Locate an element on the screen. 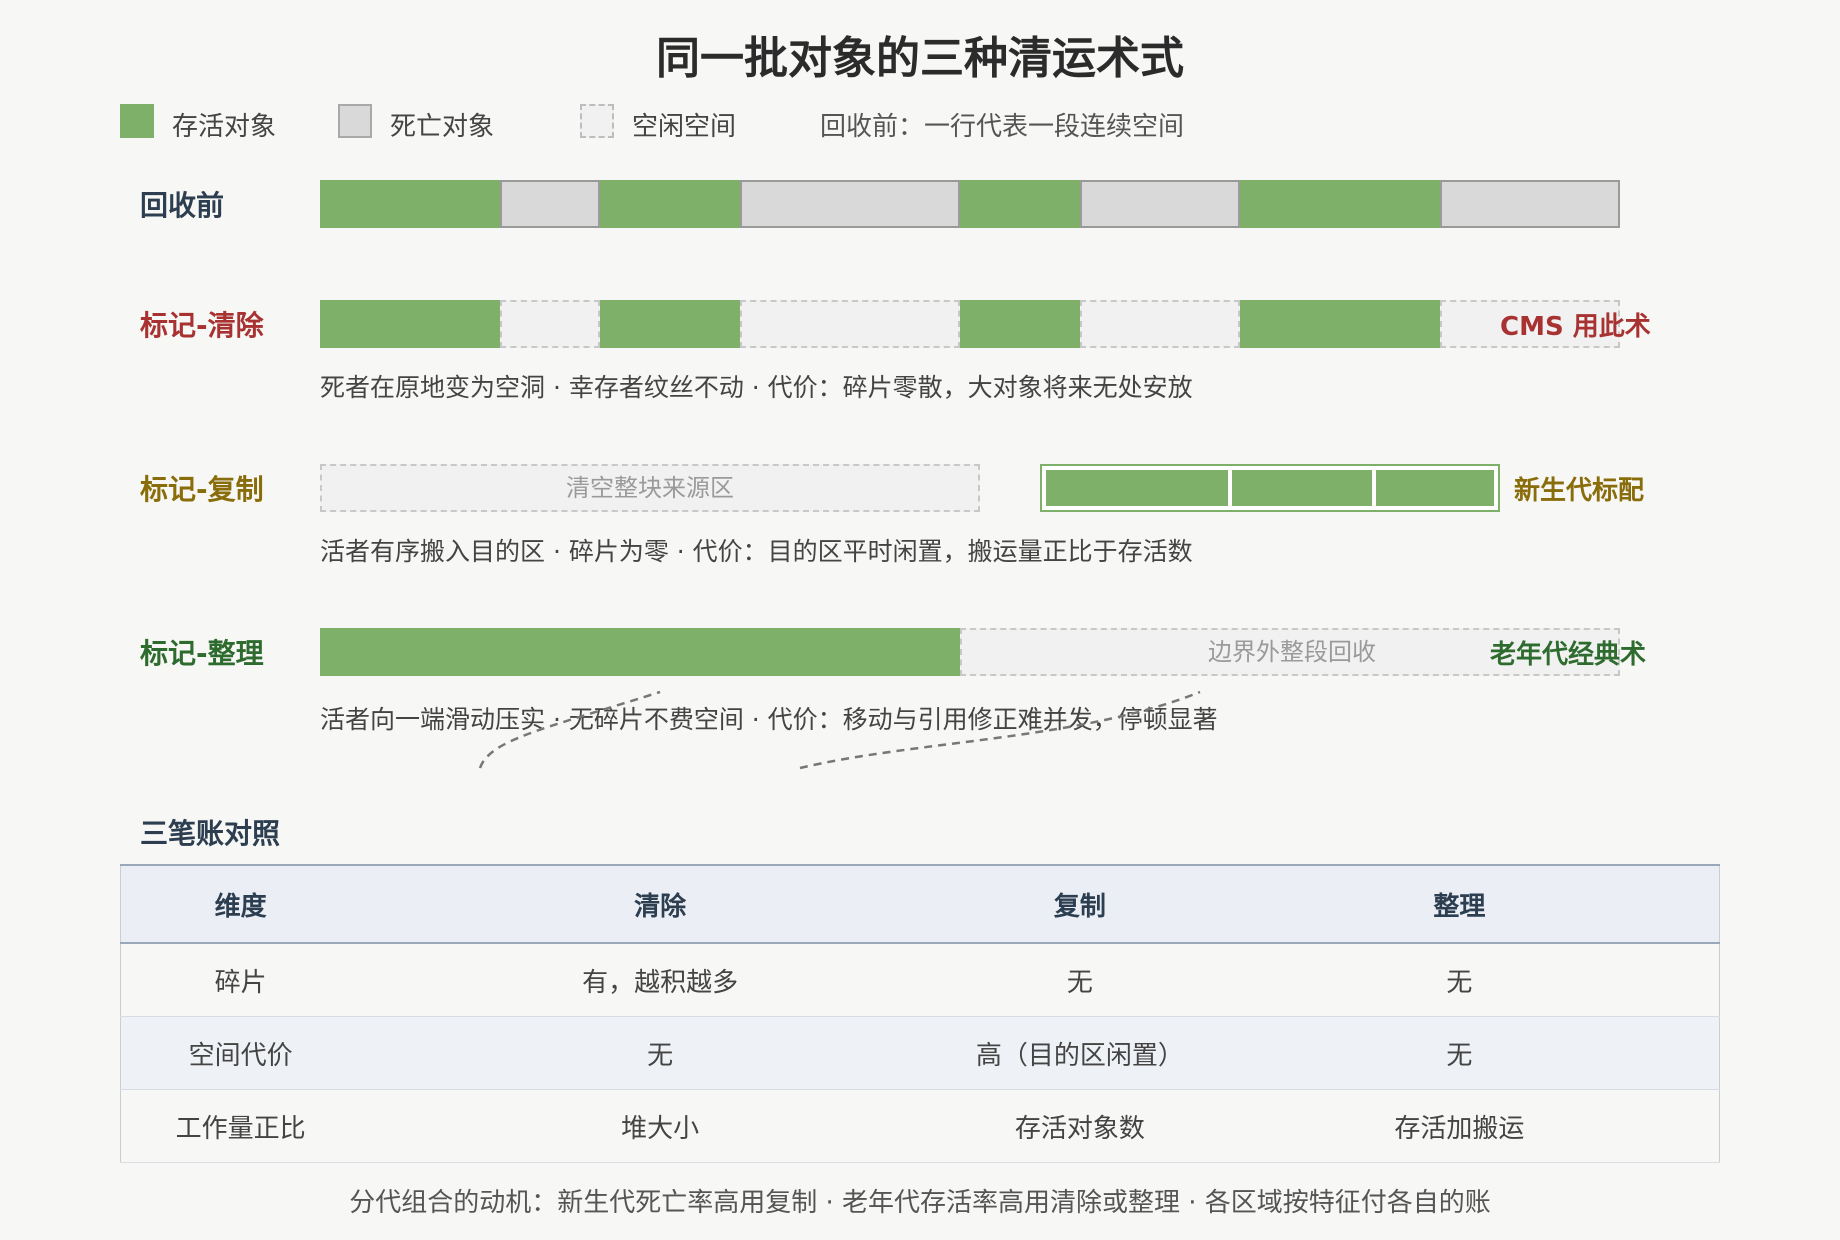 This screenshot has height=1240, width=1840. table-cell: 存活加搬运 is located at coordinates (1459, 1126).